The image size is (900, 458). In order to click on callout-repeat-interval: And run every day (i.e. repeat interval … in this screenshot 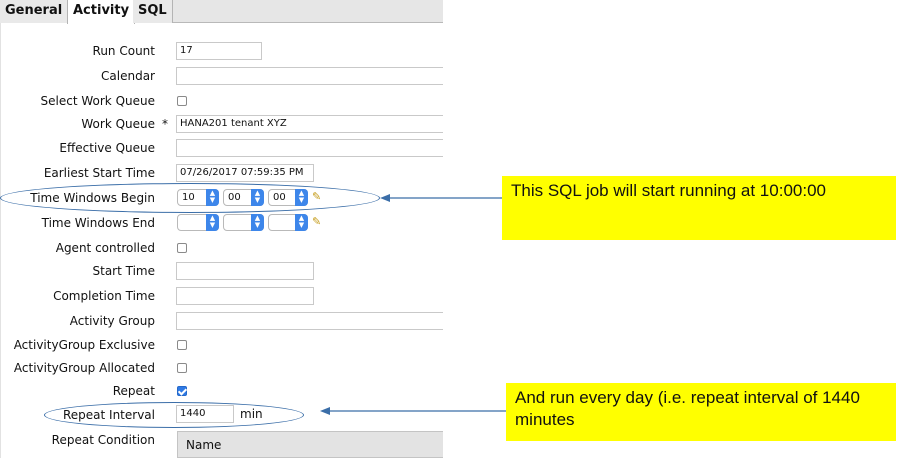, I will do `click(701, 412)`.